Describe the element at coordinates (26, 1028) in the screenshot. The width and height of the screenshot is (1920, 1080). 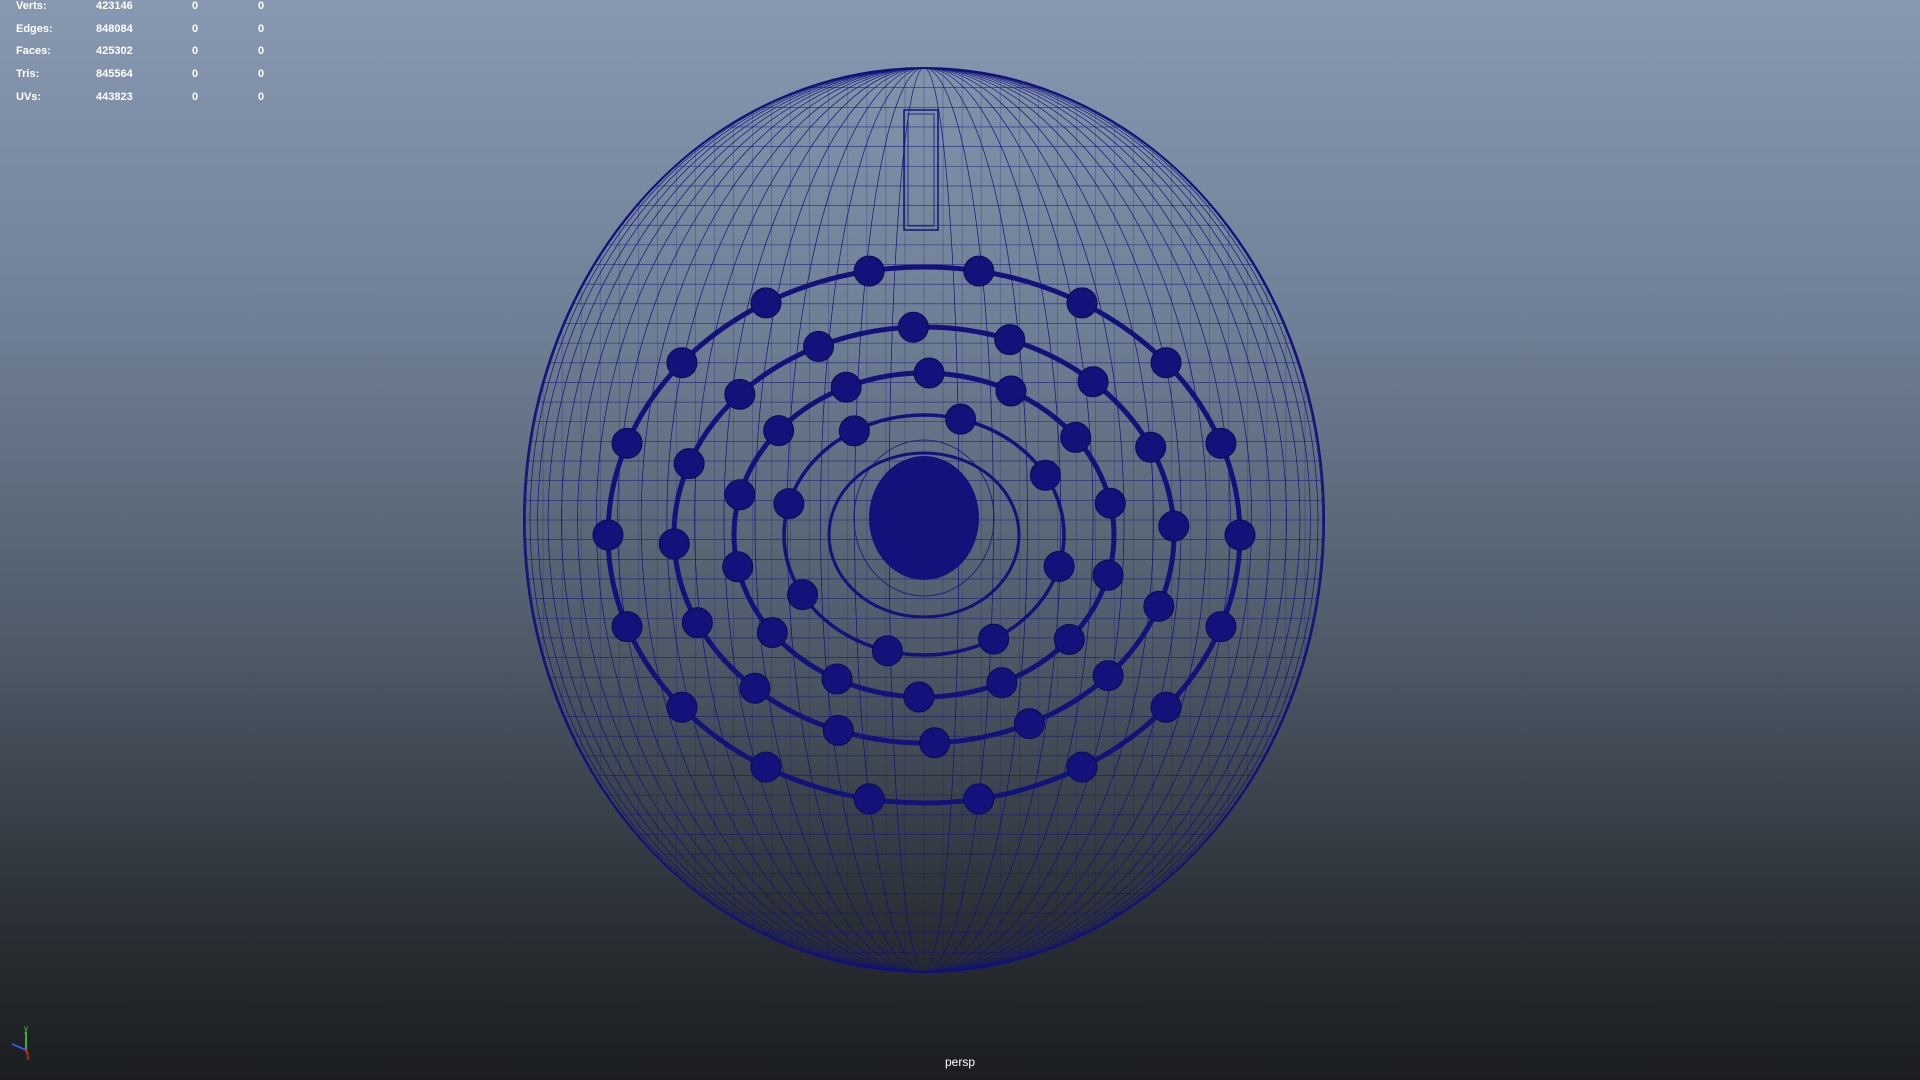
I see `axis-y-label: y` at that location.